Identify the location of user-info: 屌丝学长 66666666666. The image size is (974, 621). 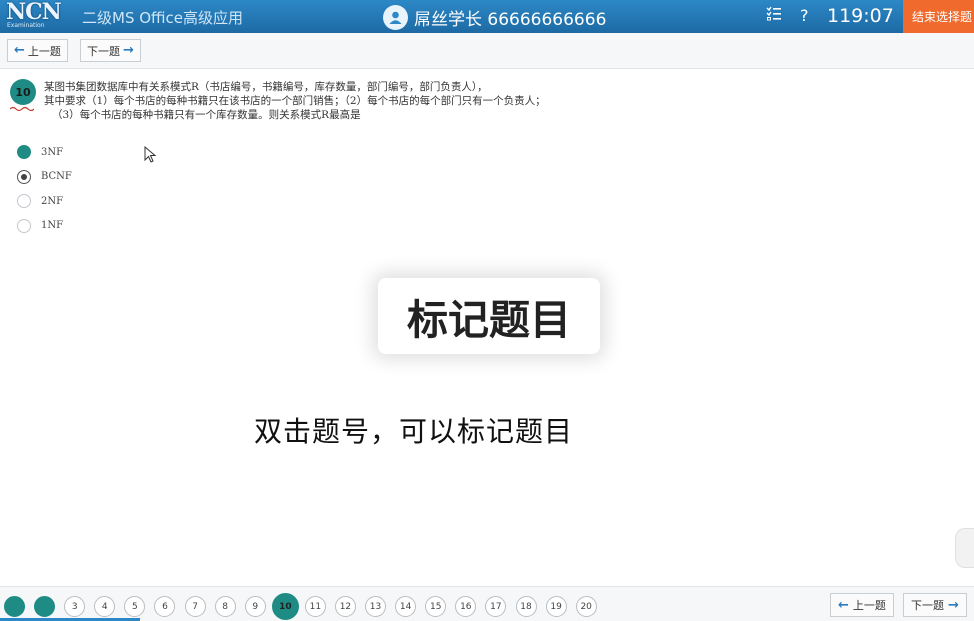
(494, 17).